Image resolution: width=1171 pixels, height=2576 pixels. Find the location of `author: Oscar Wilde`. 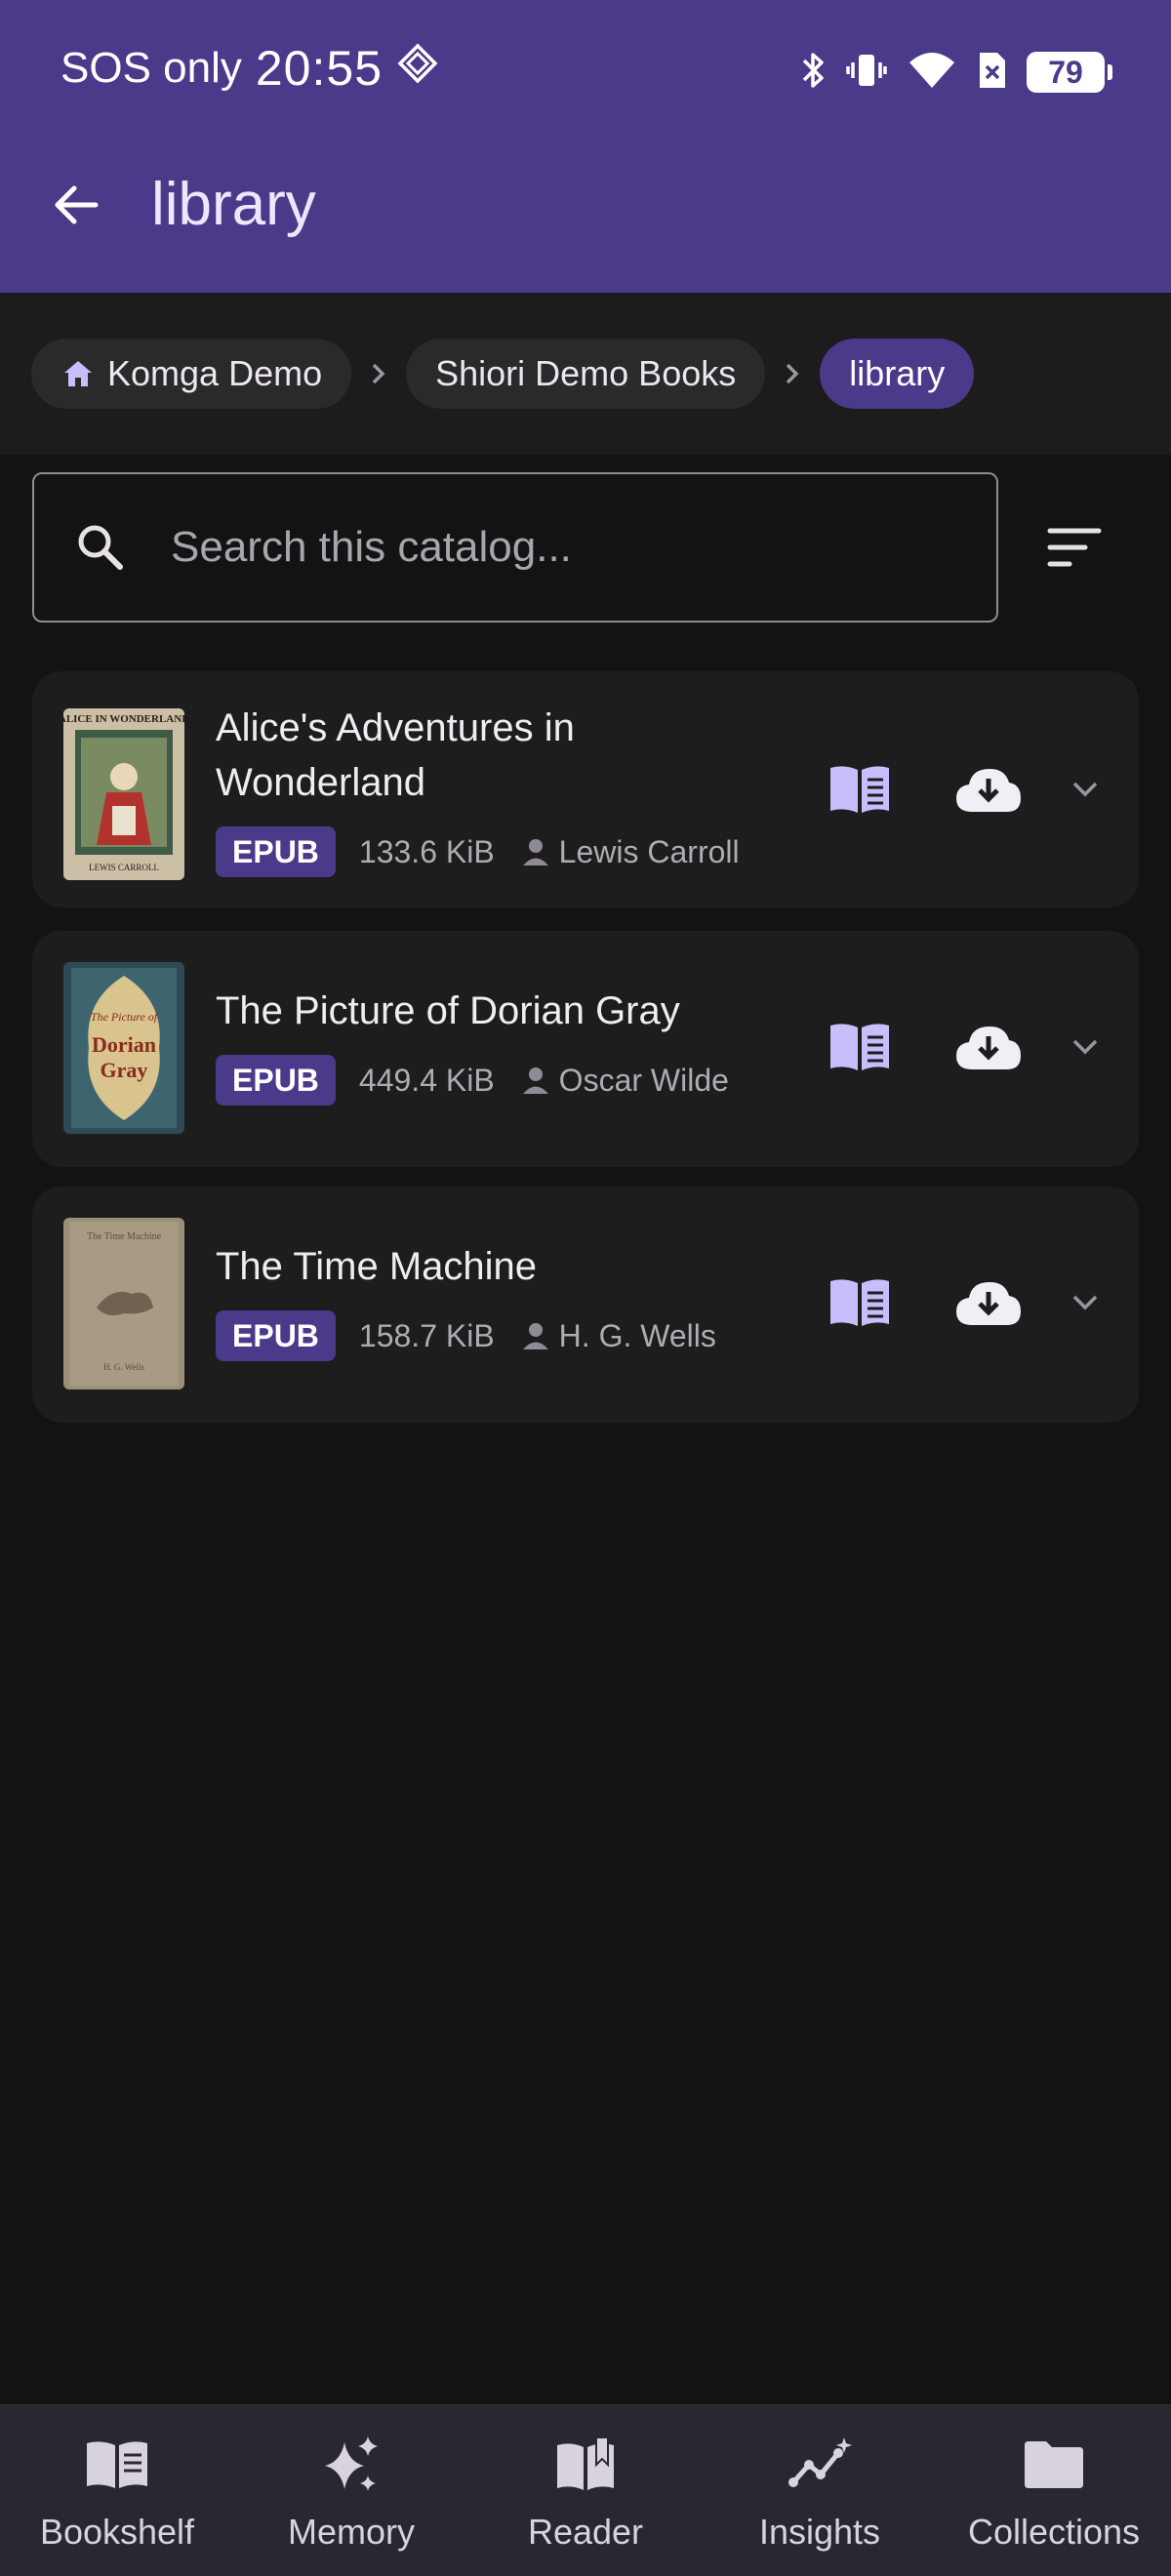

author: Oscar Wilde is located at coordinates (625, 1081).